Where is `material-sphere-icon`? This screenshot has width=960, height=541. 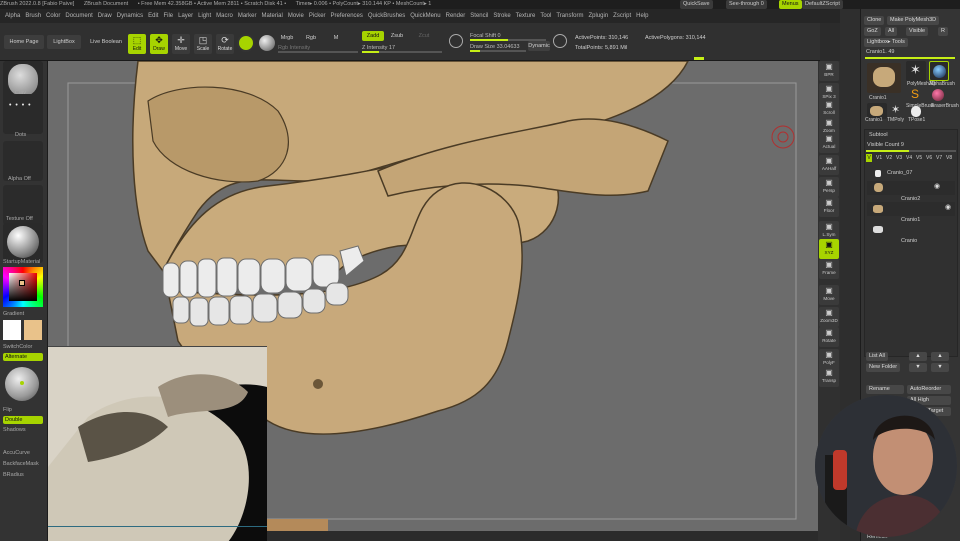
material-sphere-icon is located at coordinates (246, 43).